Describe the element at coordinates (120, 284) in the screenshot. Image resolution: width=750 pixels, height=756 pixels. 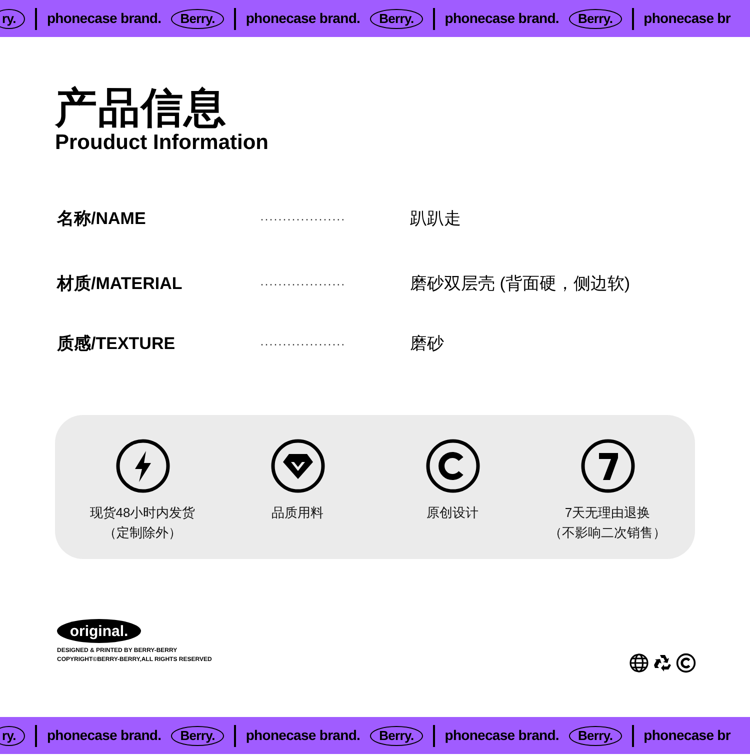
I see `spec-label: 材质/MATERIAL` at that location.